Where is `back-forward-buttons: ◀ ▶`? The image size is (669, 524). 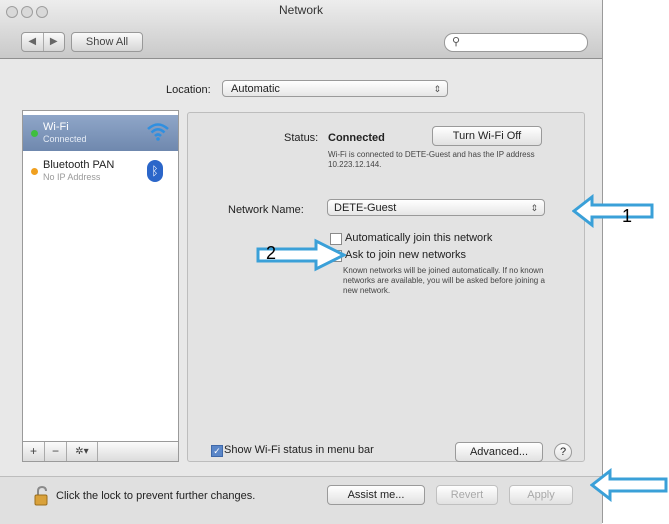 back-forward-buttons: ◀ ▶ is located at coordinates (43, 42).